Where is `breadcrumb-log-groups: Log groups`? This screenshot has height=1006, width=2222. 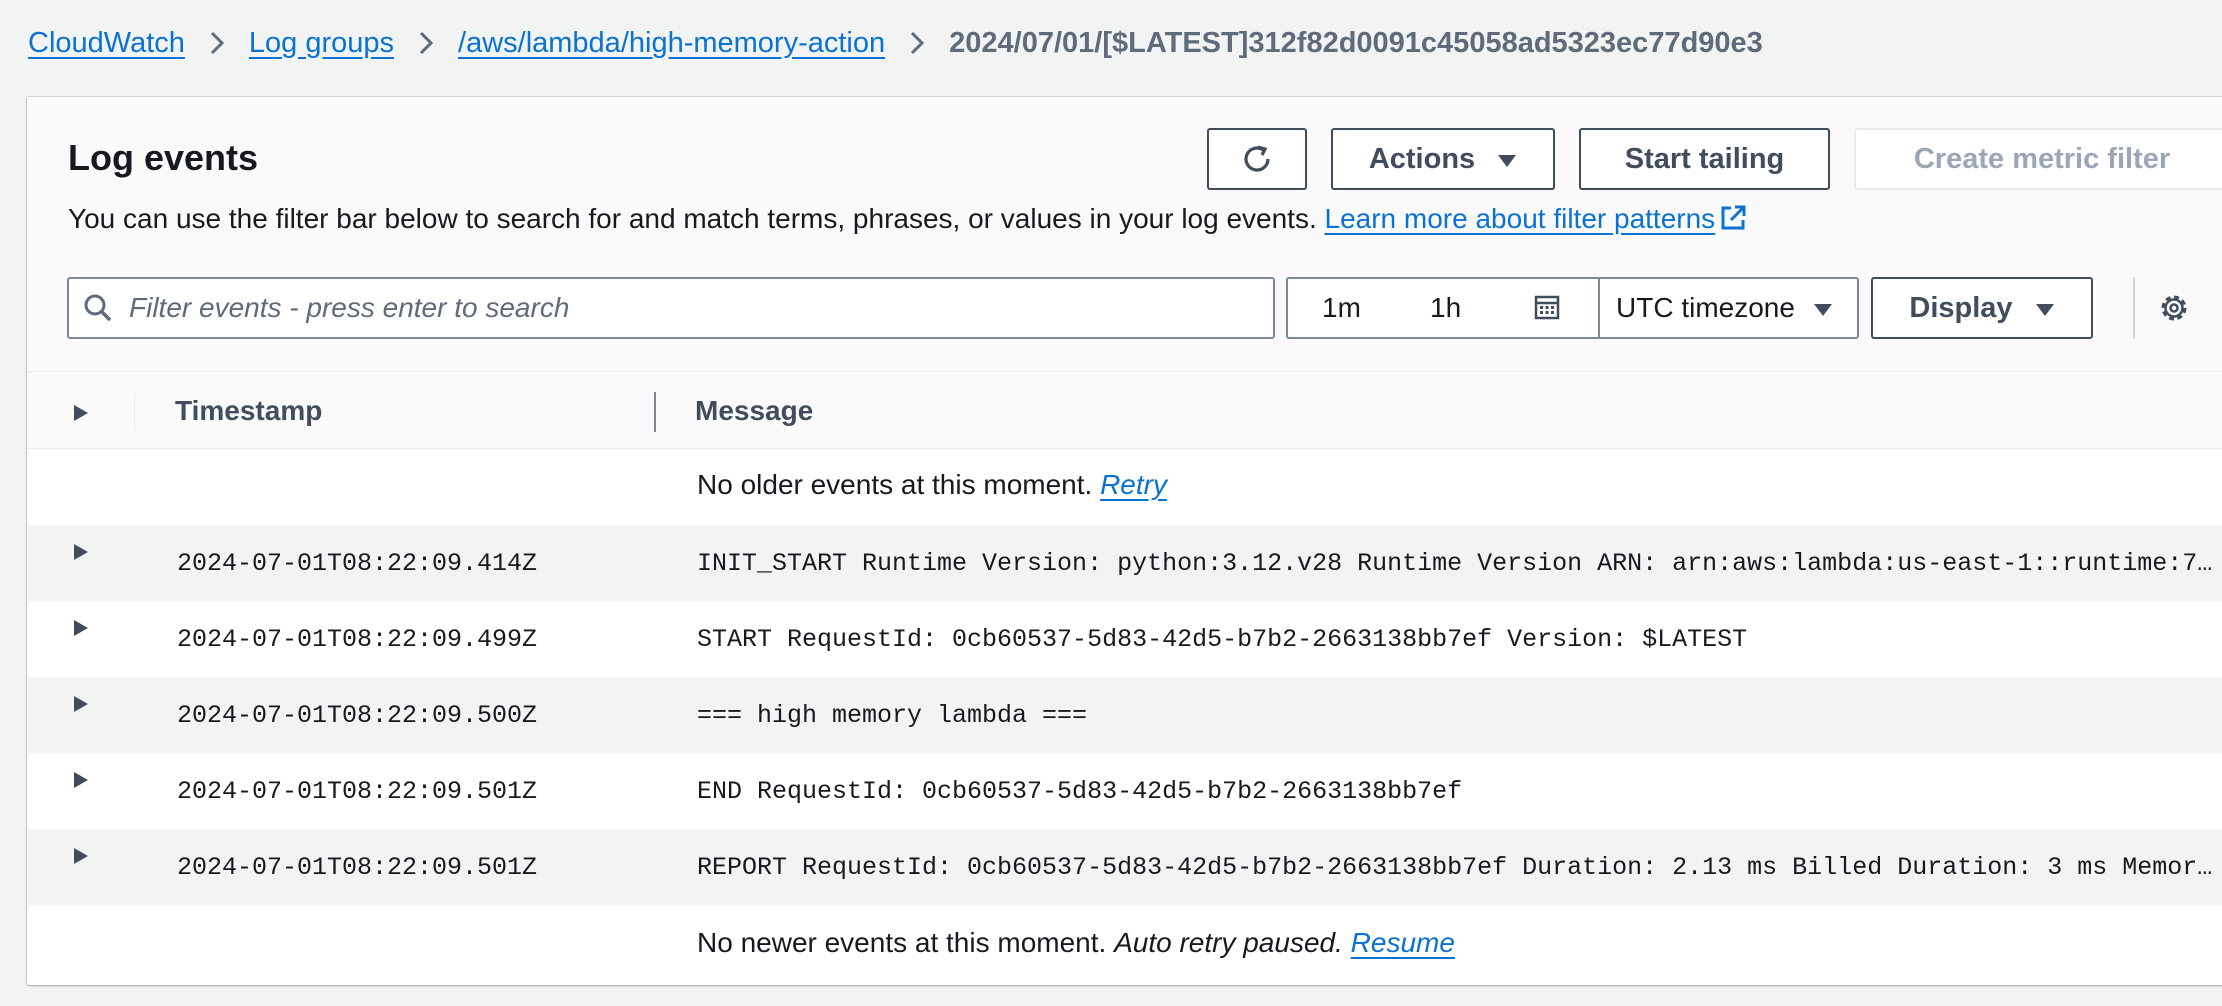 breadcrumb-log-groups: Log groups is located at coordinates (321, 43).